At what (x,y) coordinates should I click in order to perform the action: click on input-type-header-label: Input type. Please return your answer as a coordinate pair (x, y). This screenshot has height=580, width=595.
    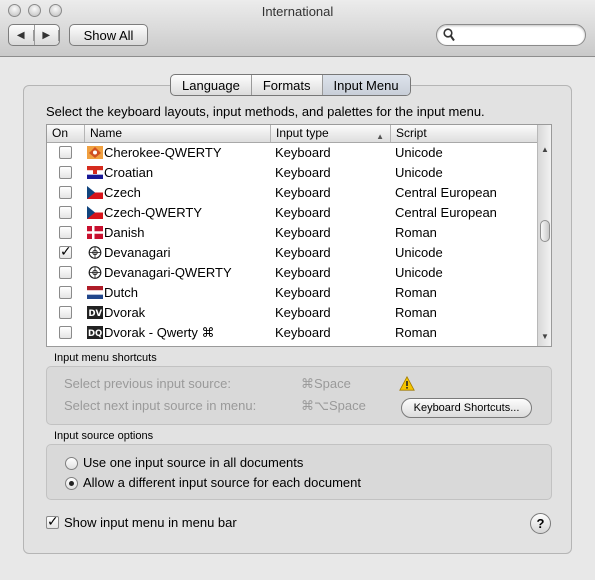
    Looking at the image, I should click on (302, 133).